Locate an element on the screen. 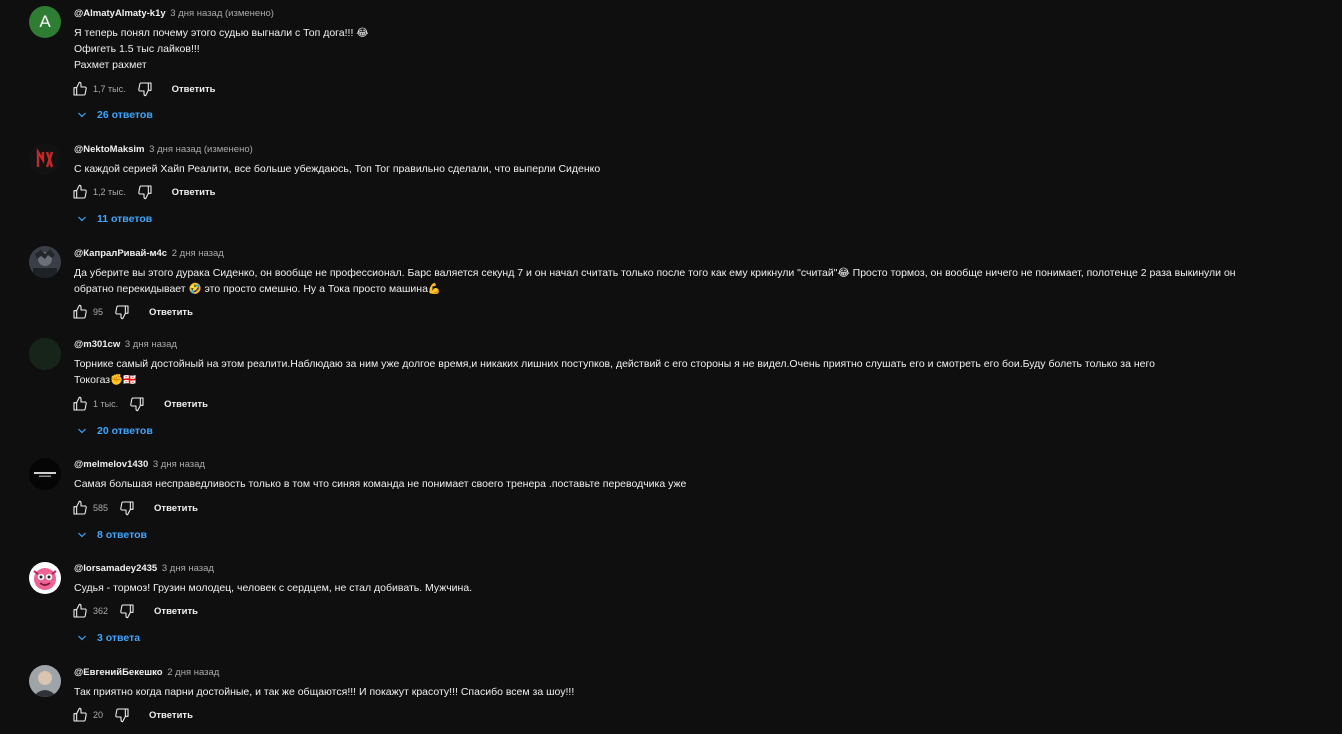 The width and height of the screenshot is (1342, 734). like-count: 95 is located at coordinates (98, 312).